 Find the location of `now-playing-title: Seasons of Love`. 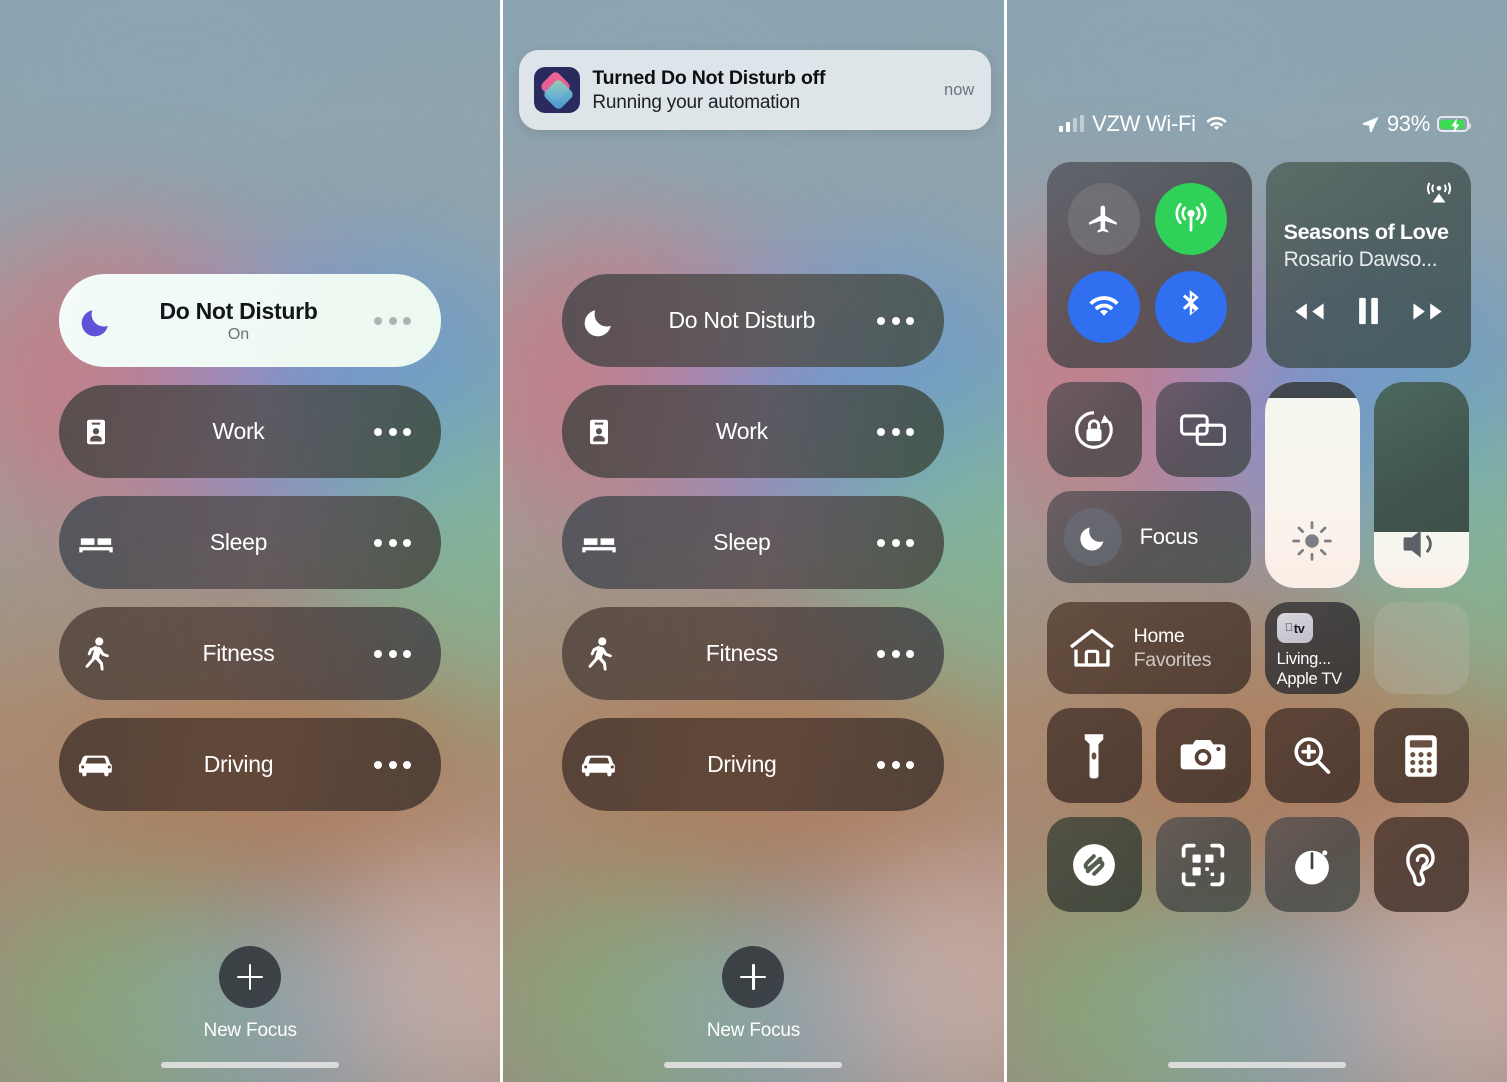

now-playing-title: Seasons of Love is located at coordinates (1366, 232).